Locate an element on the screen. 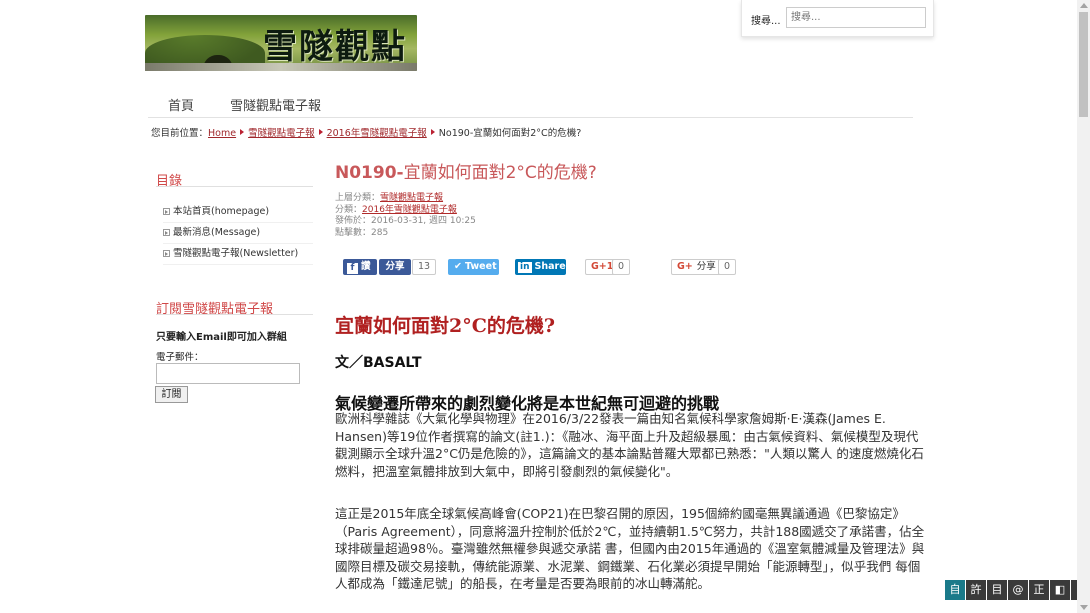 This screenshot has height=613, width=1090. article-title-main: 宜蘭如何面對2°C的危機? is located at coordinates (500, 173).